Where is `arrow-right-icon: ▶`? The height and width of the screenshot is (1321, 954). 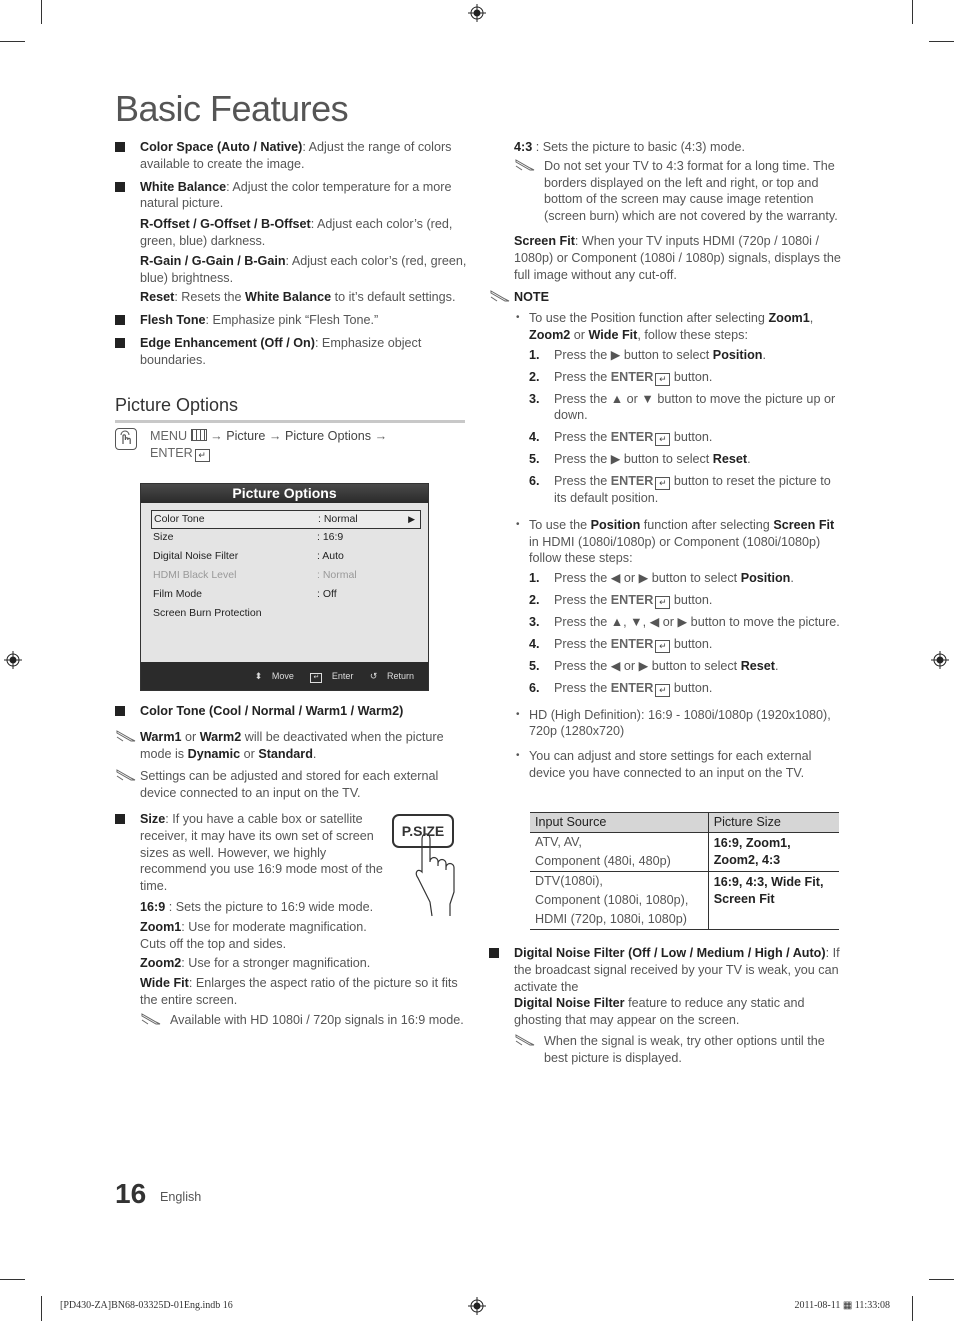
arrow-right-icon: ▶ is located at coordinates (411, 519).